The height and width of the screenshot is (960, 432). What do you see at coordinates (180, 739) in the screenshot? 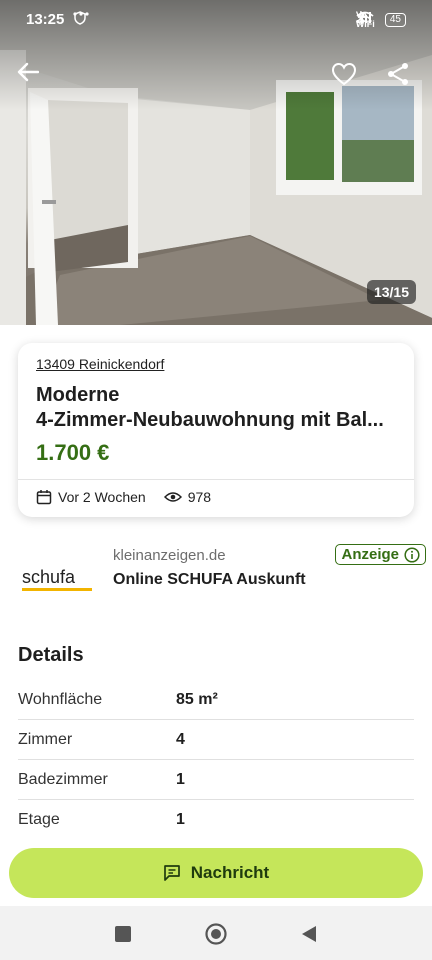
I see `detail-value: 4` at bounding box center [180, 739].